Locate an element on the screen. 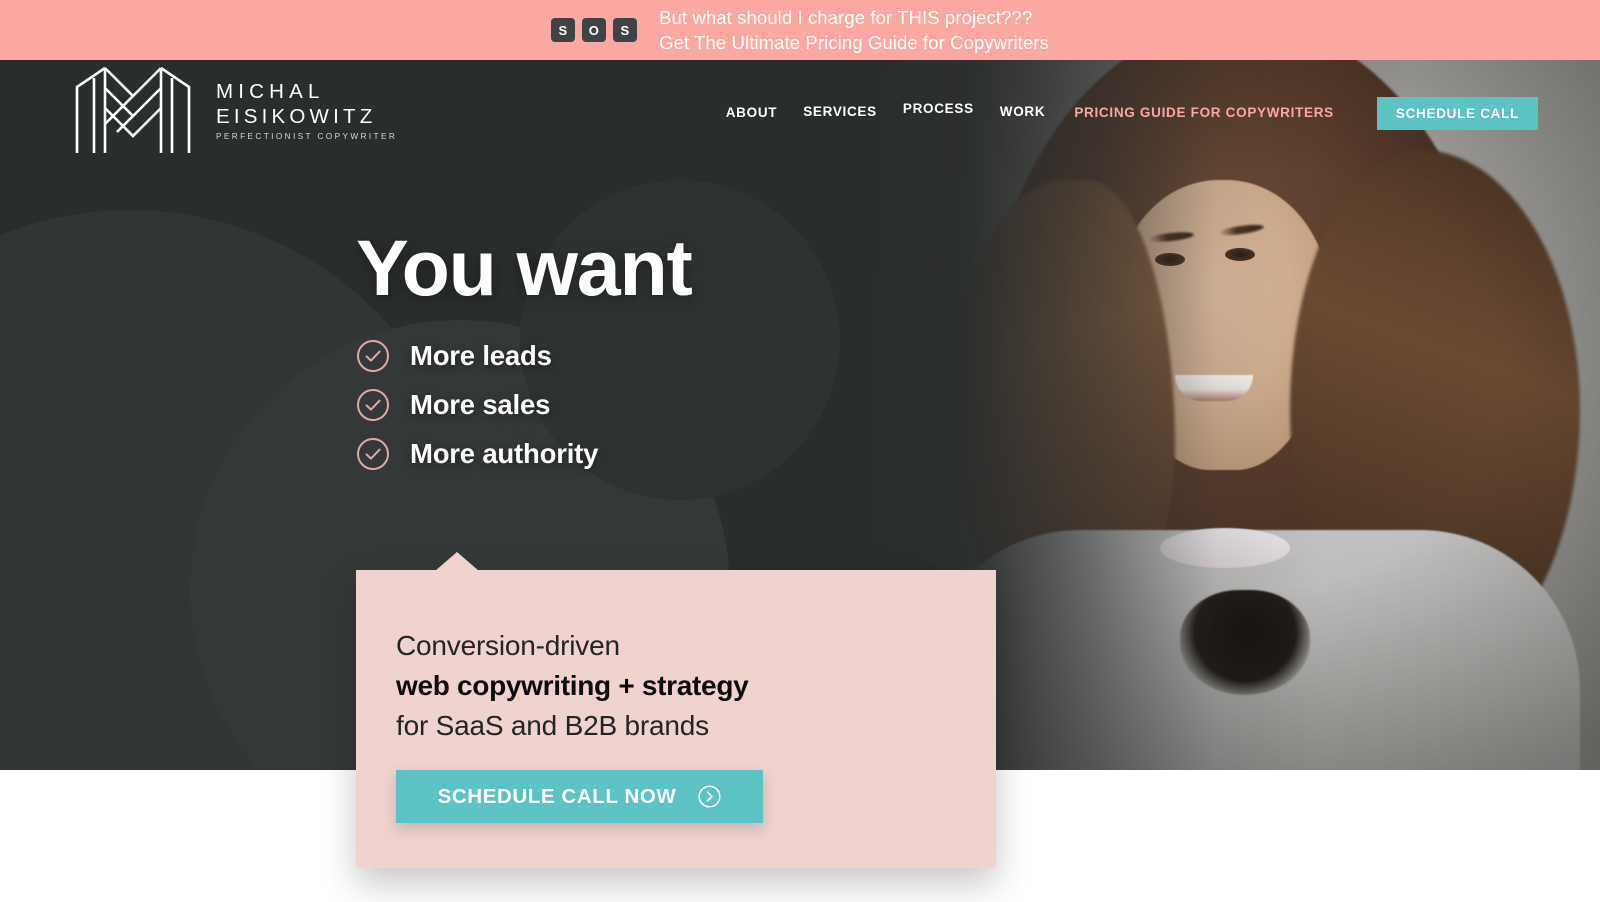 This screenshot has height=902, width=1600. nav-schedule-call-button: SCHEDULE CALL is located at coordinates (1457, 113).